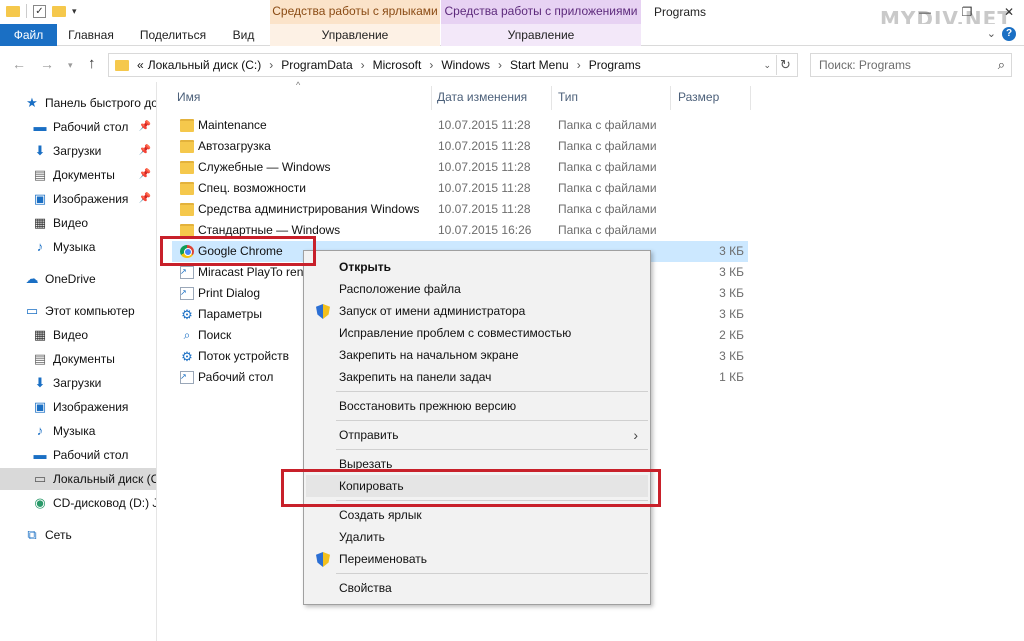 The width and height of the screenshot is (1024, 641). Describe the element at coordinates (40, 126) in the screenshot. I see `desktop-icon: ▬` at that location.